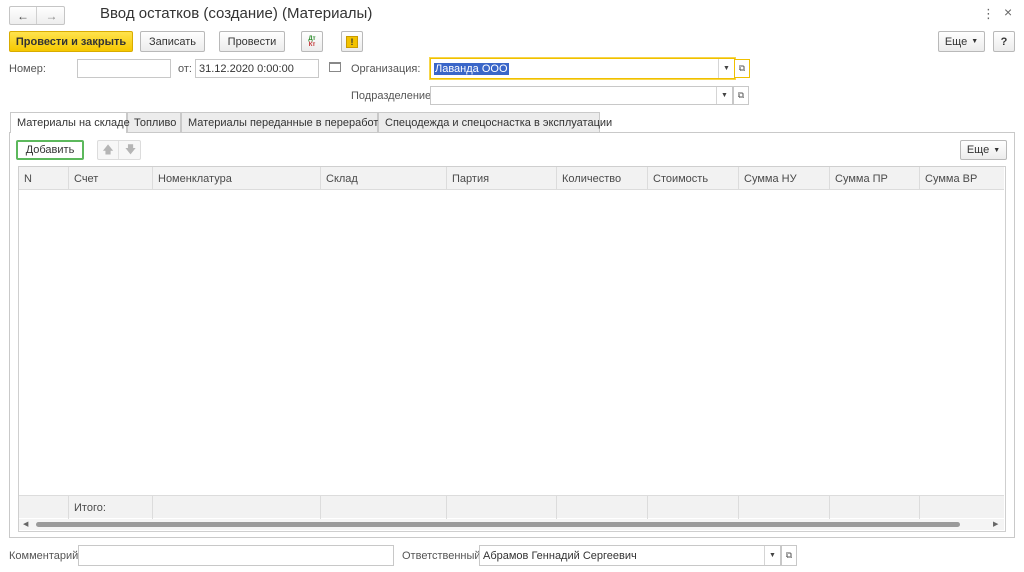 This screenshot has height=572, width=1024. What do you see at coordinates (172, 41) in the screenshot?
I see `save-button: Записать` at bounding box center [172, 41].